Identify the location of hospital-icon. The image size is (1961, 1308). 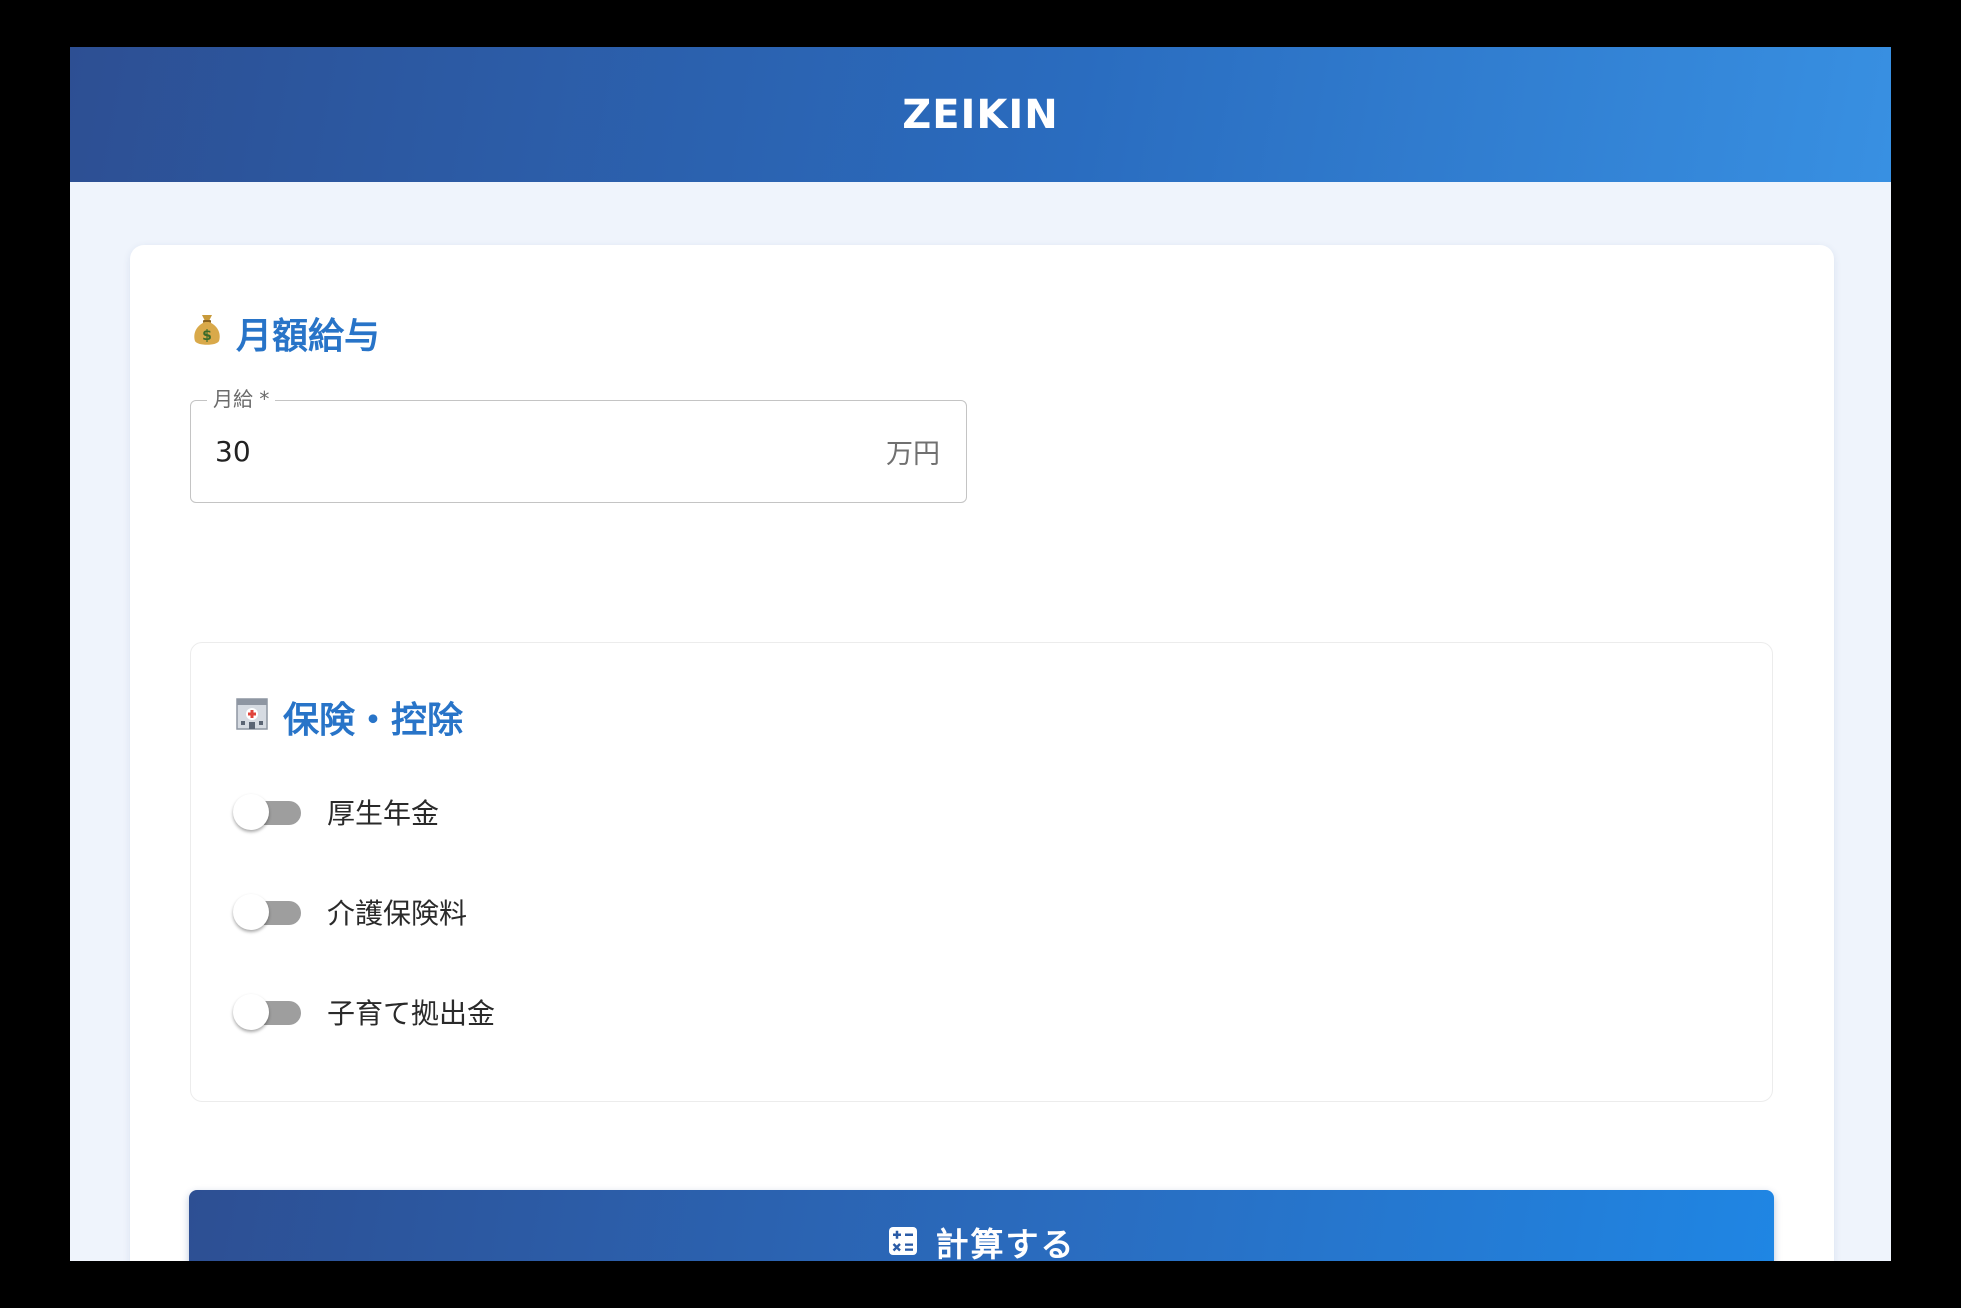
(252, 717).